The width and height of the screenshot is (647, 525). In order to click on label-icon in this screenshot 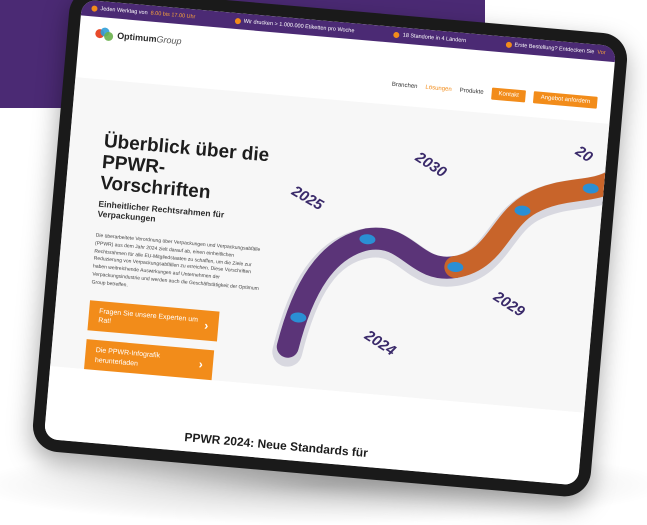, I will do `click(238, 21)`.